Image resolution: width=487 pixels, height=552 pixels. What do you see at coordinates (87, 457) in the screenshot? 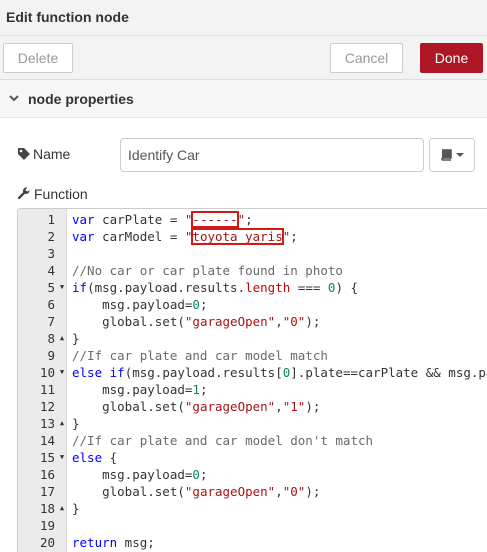
I see `code-token: else` at bounding box center [87, 457].